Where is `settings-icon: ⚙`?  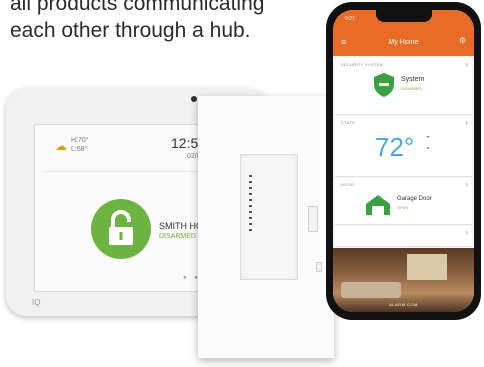
settings-icon: ⚙ is located at coordinates (462, 40).